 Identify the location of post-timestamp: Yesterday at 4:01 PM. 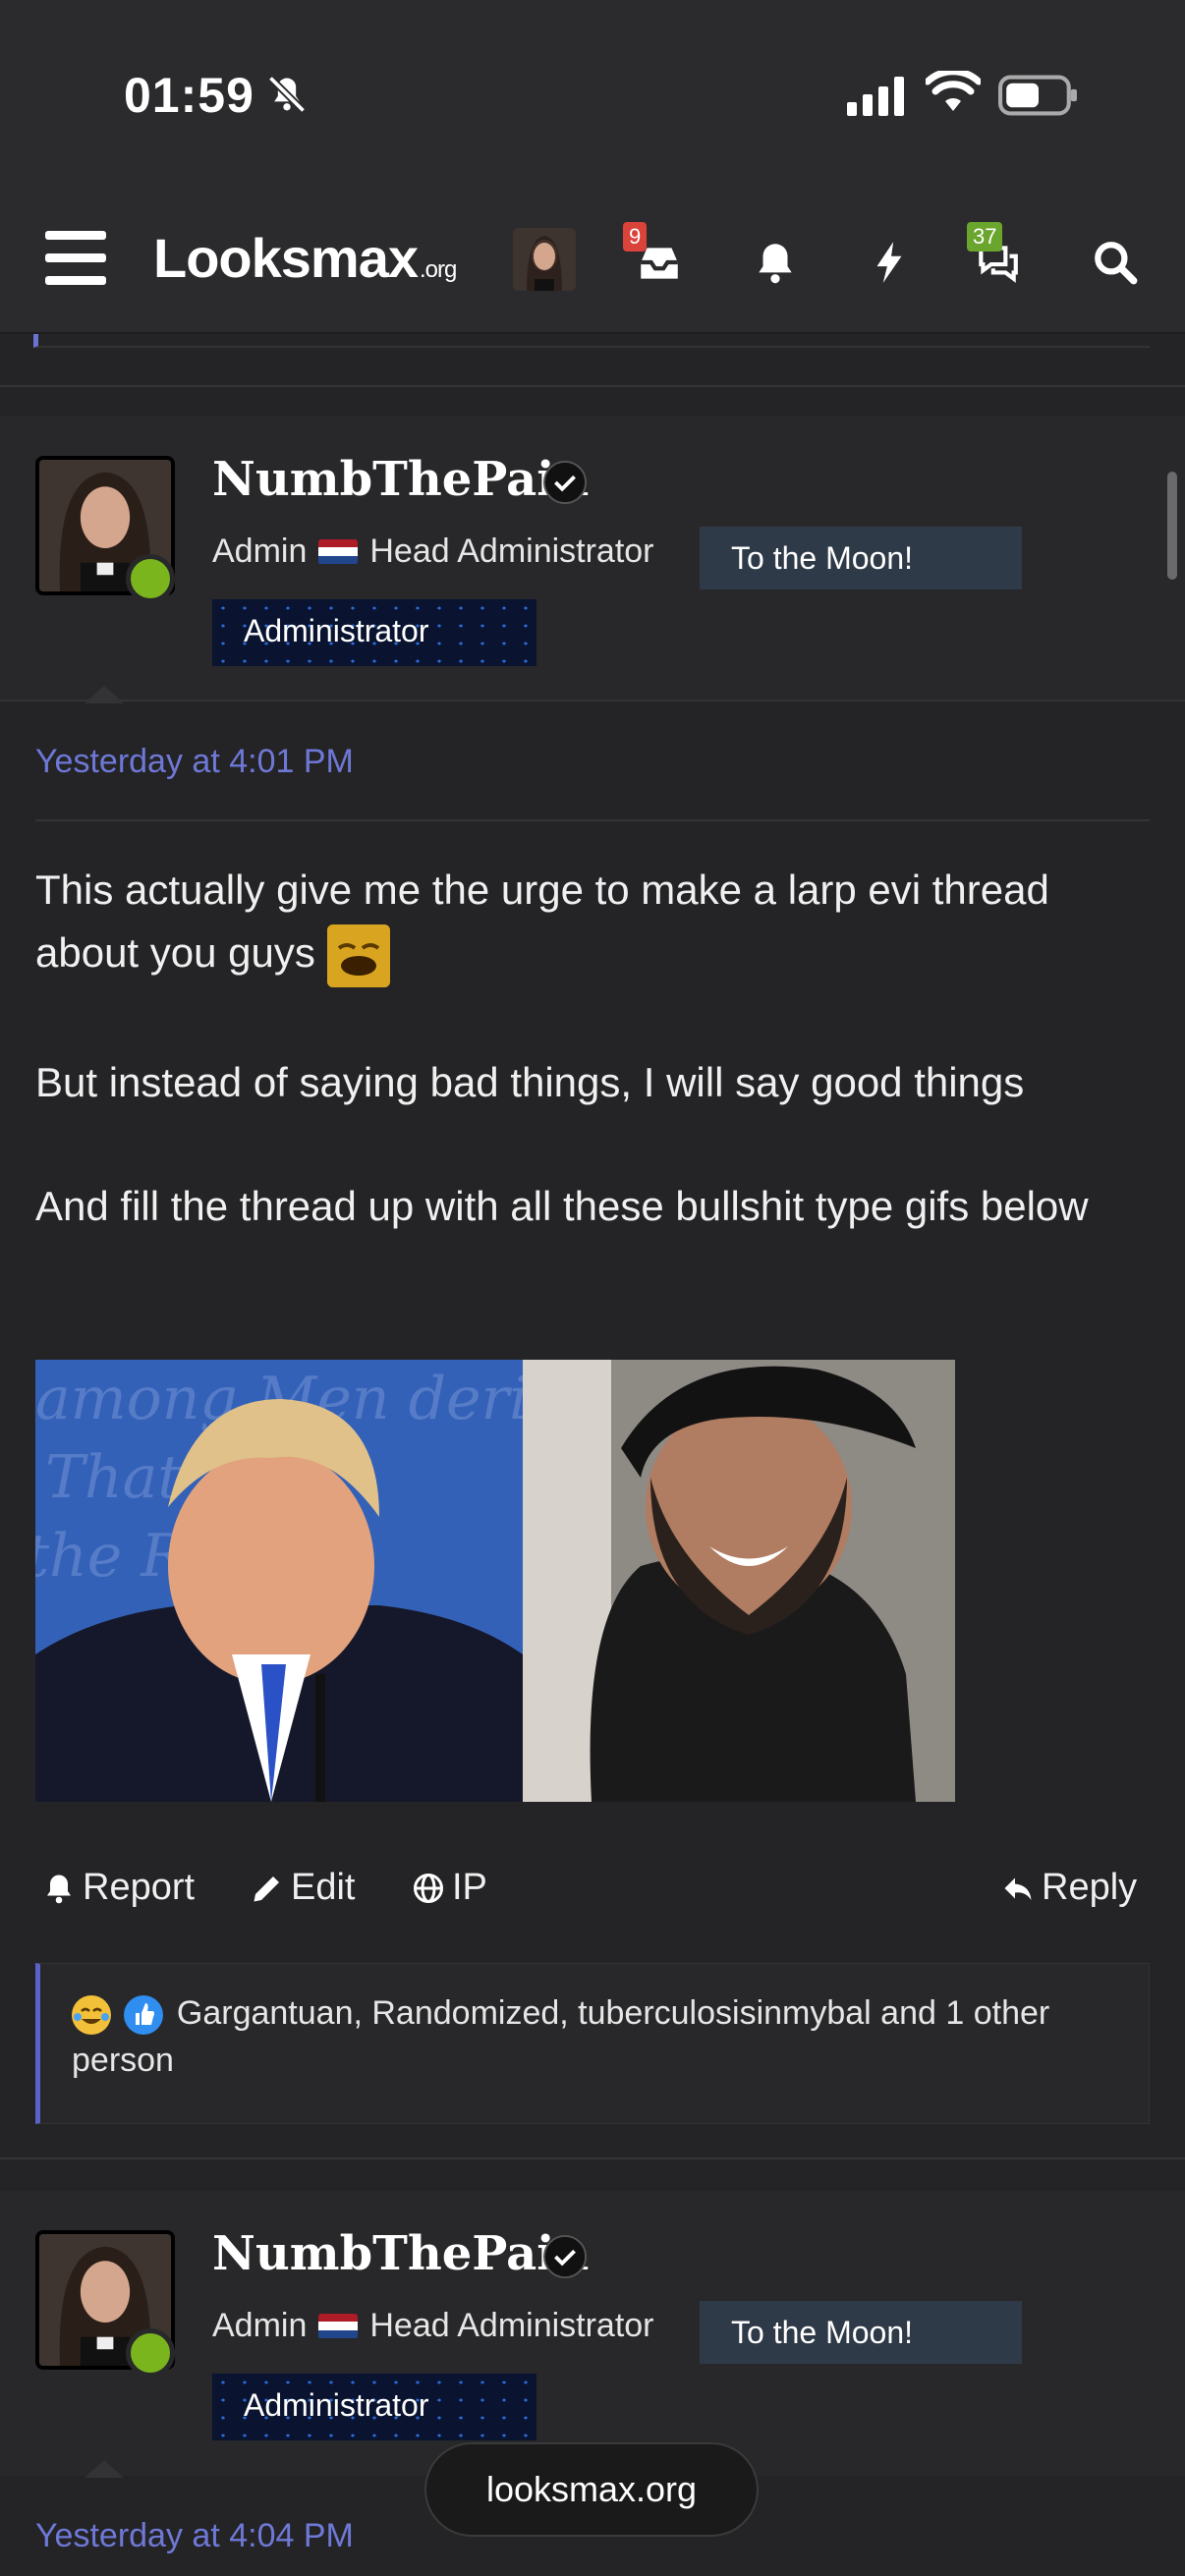
(195, 762).